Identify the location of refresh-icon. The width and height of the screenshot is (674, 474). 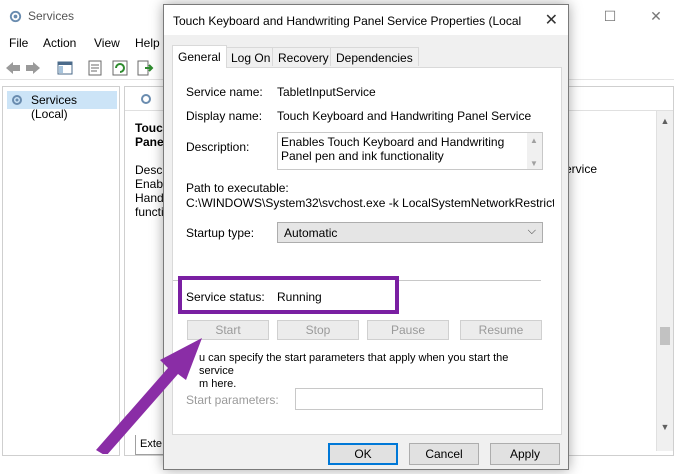
(120, 68).